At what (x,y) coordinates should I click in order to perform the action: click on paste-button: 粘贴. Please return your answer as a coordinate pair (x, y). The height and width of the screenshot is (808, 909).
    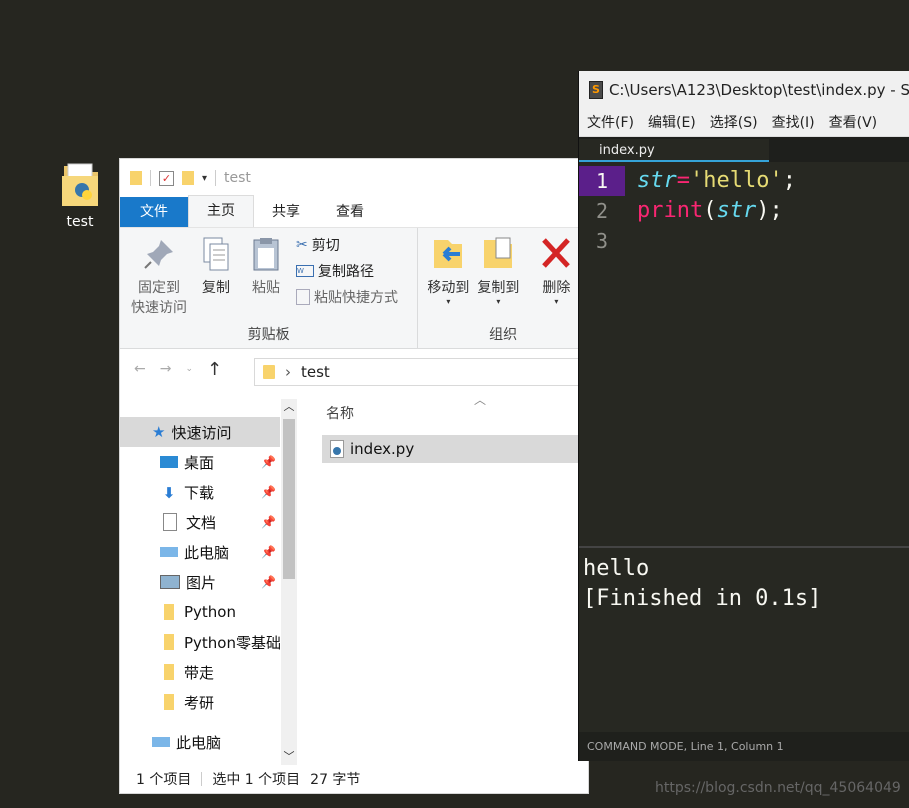
    Looking at the image, I should click on (266, 267).